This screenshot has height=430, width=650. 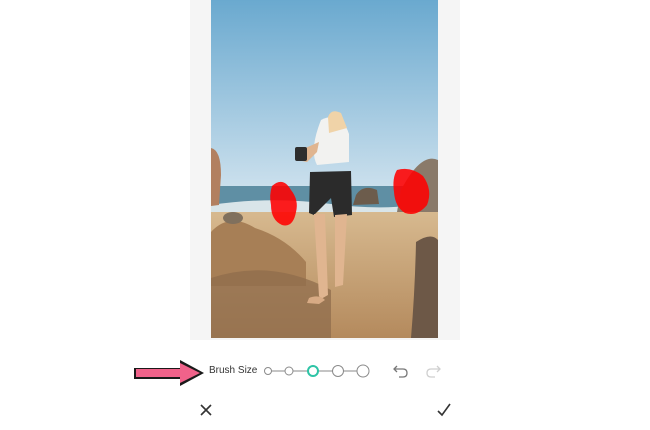 I want to click on brush-size-slider, so click(x=318, y=371).